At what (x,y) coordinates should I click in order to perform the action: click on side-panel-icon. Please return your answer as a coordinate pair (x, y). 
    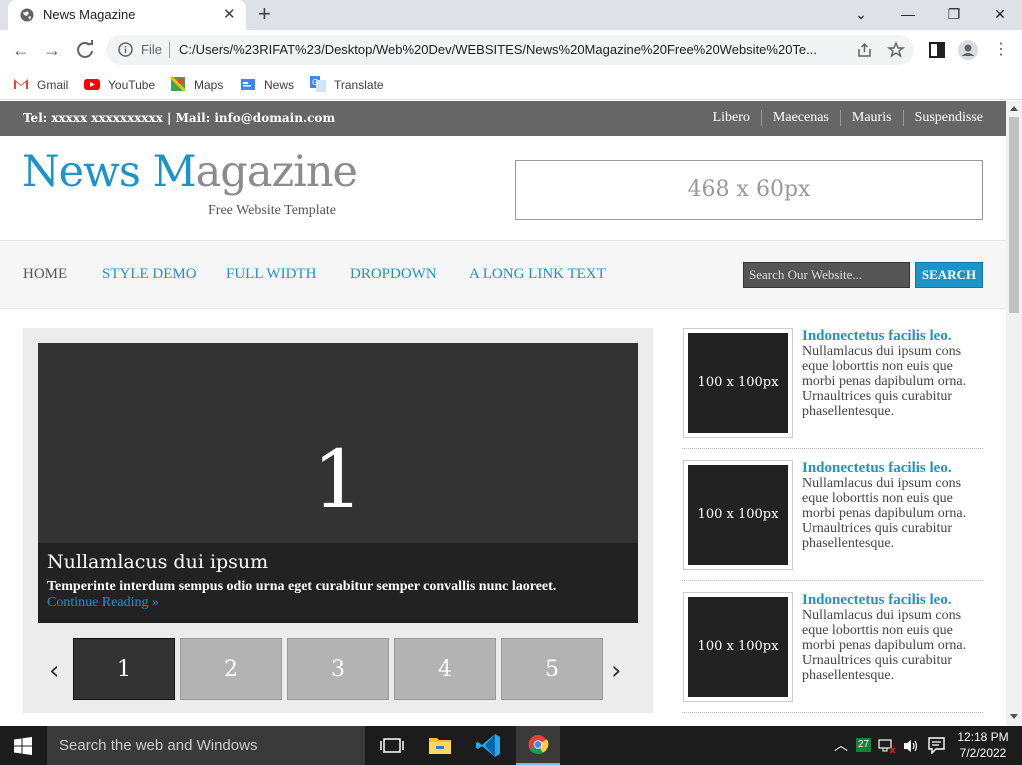
    Looking at the image, I should click on (937, 50).